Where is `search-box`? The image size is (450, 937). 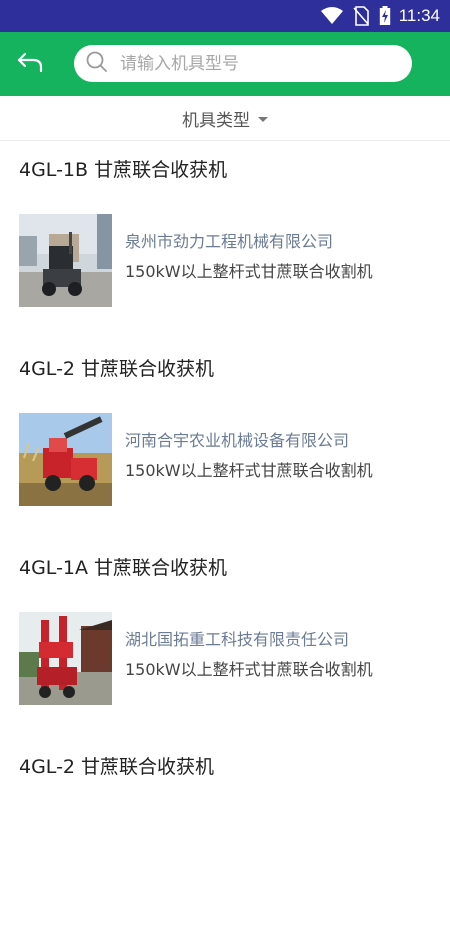
search-box is located at coordinates (243, 63).